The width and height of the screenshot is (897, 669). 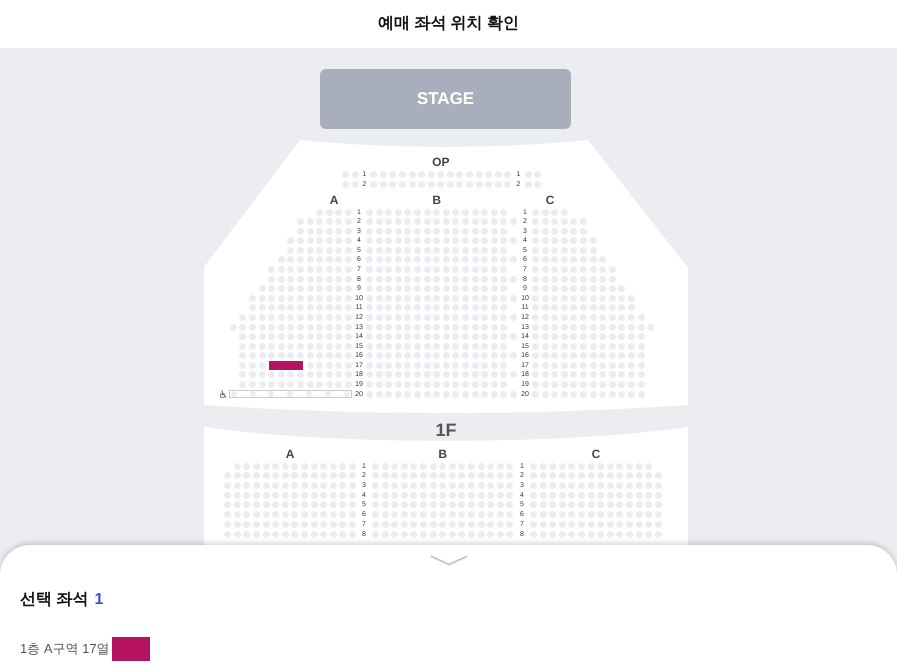 I want to click on stage-block: STAGE, so click(x=445, y=99).